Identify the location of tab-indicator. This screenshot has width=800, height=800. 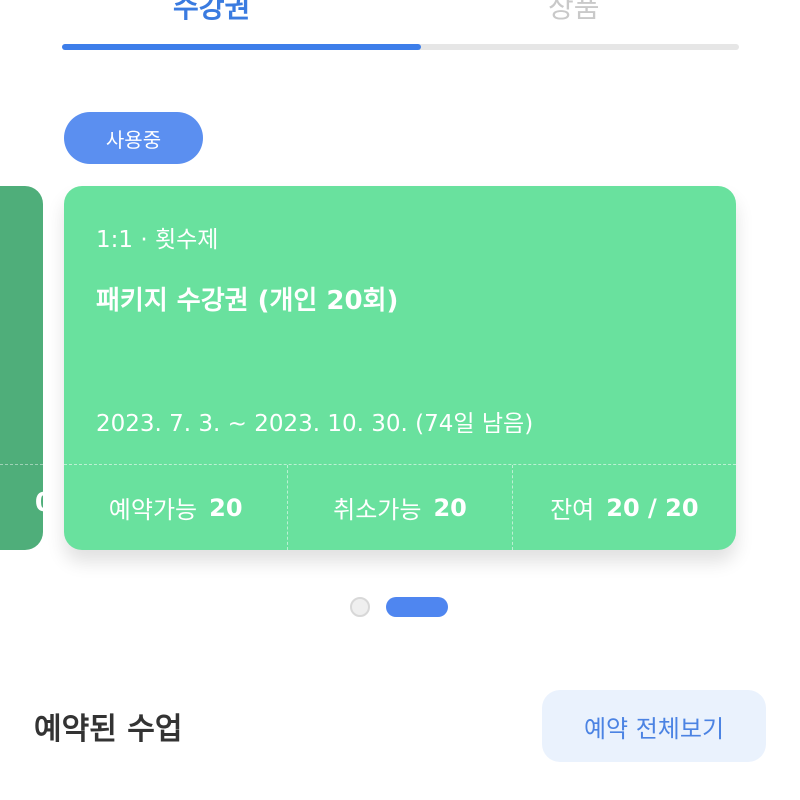
(241, 47).